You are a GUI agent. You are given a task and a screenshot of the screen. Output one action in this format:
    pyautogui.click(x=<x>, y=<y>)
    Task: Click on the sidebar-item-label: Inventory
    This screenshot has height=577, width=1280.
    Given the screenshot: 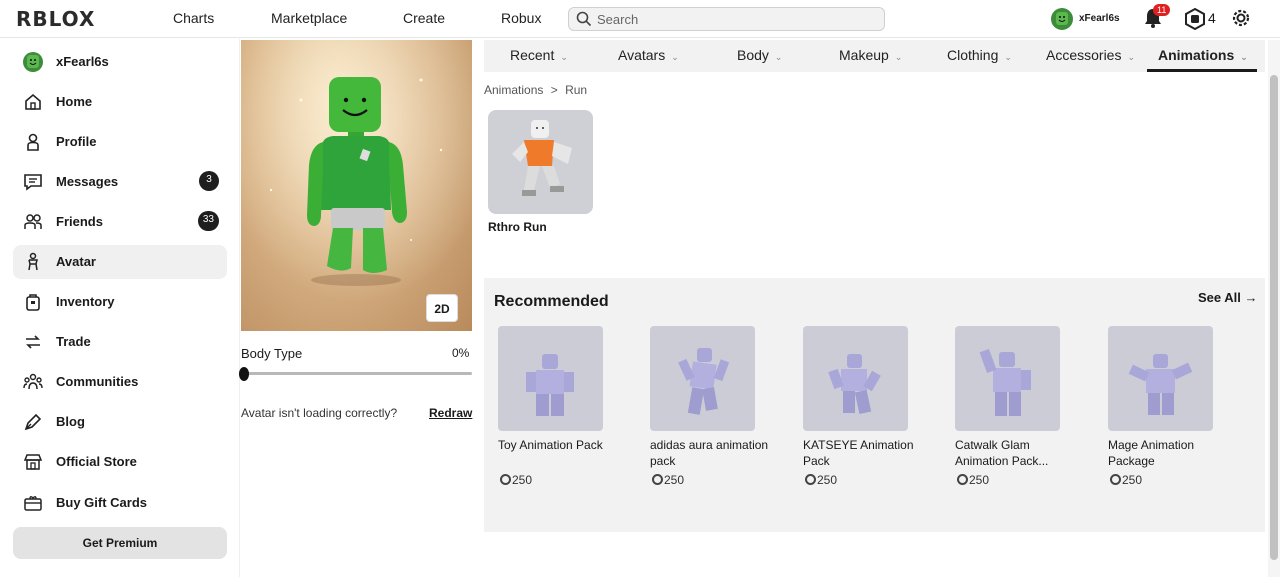 What is the action you would take?
    pyautogui.click(x=85, y=301)
    